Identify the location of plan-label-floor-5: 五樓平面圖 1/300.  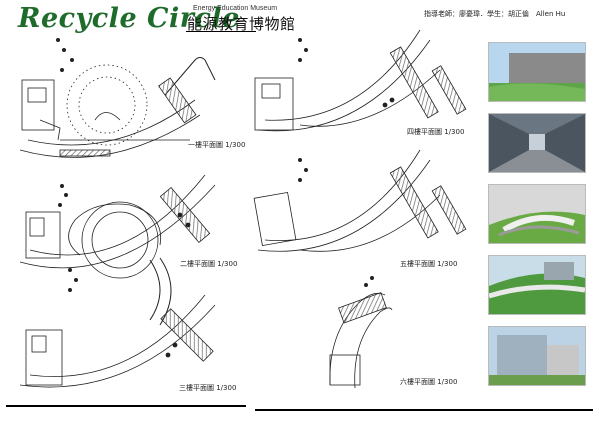
(429, 264).